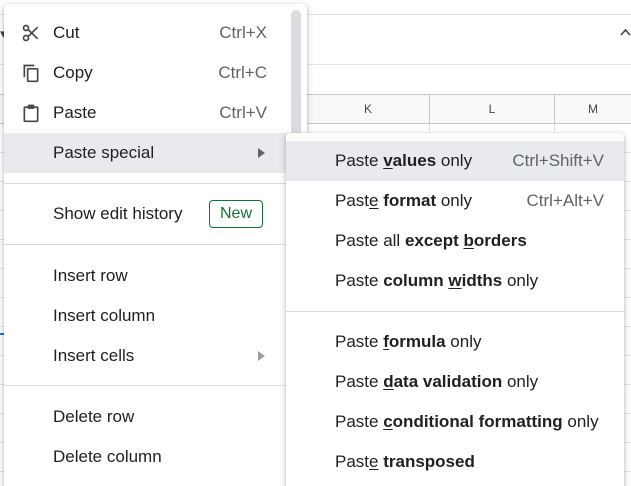  I want to click on menu-item-paste: Paste Ctrl+V, so click(155, 113).